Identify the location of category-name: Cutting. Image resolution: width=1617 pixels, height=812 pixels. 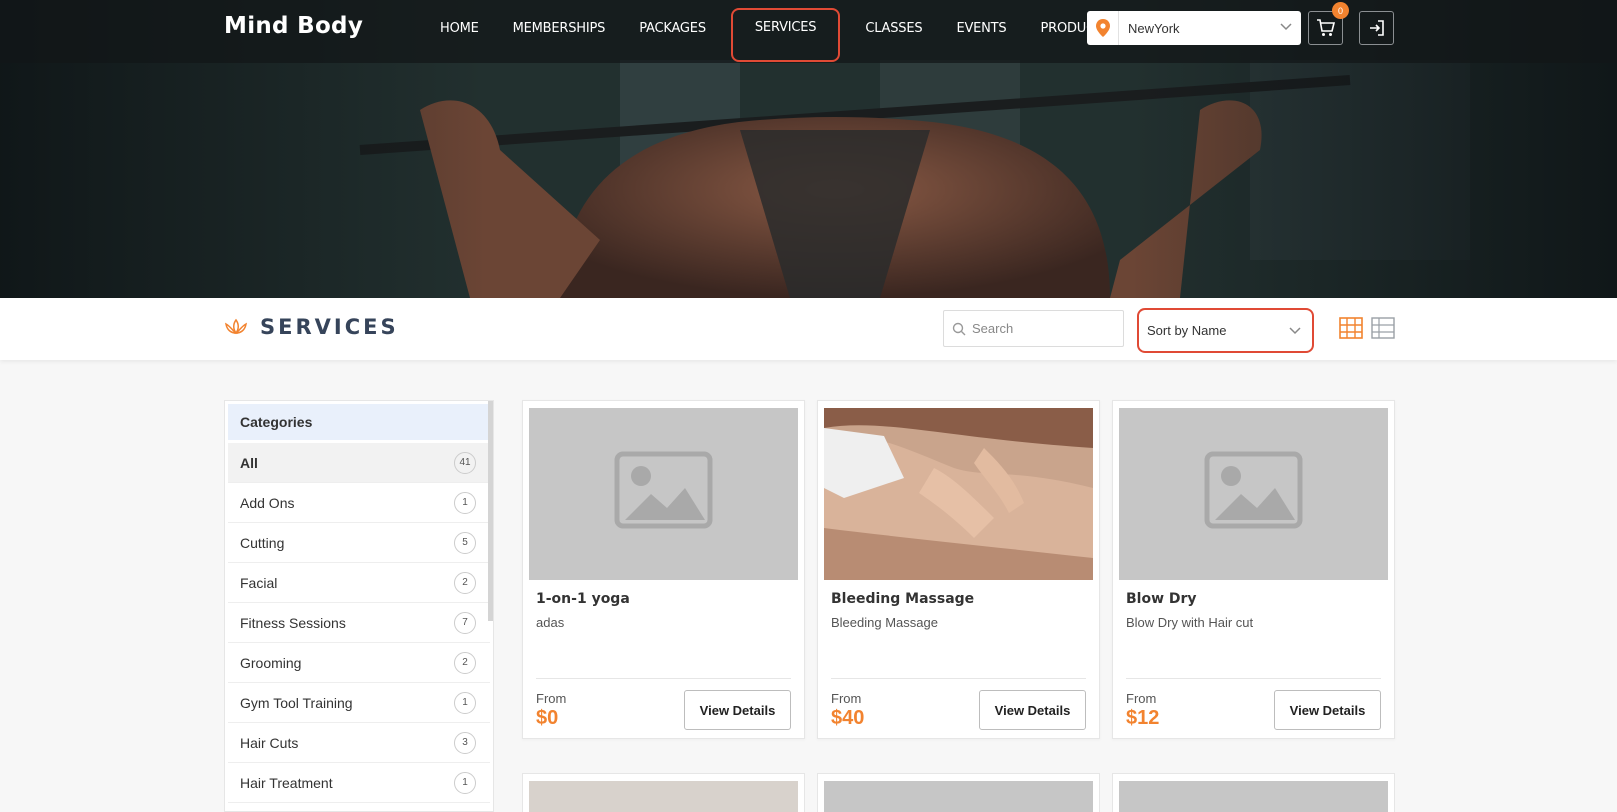
(262, 542).